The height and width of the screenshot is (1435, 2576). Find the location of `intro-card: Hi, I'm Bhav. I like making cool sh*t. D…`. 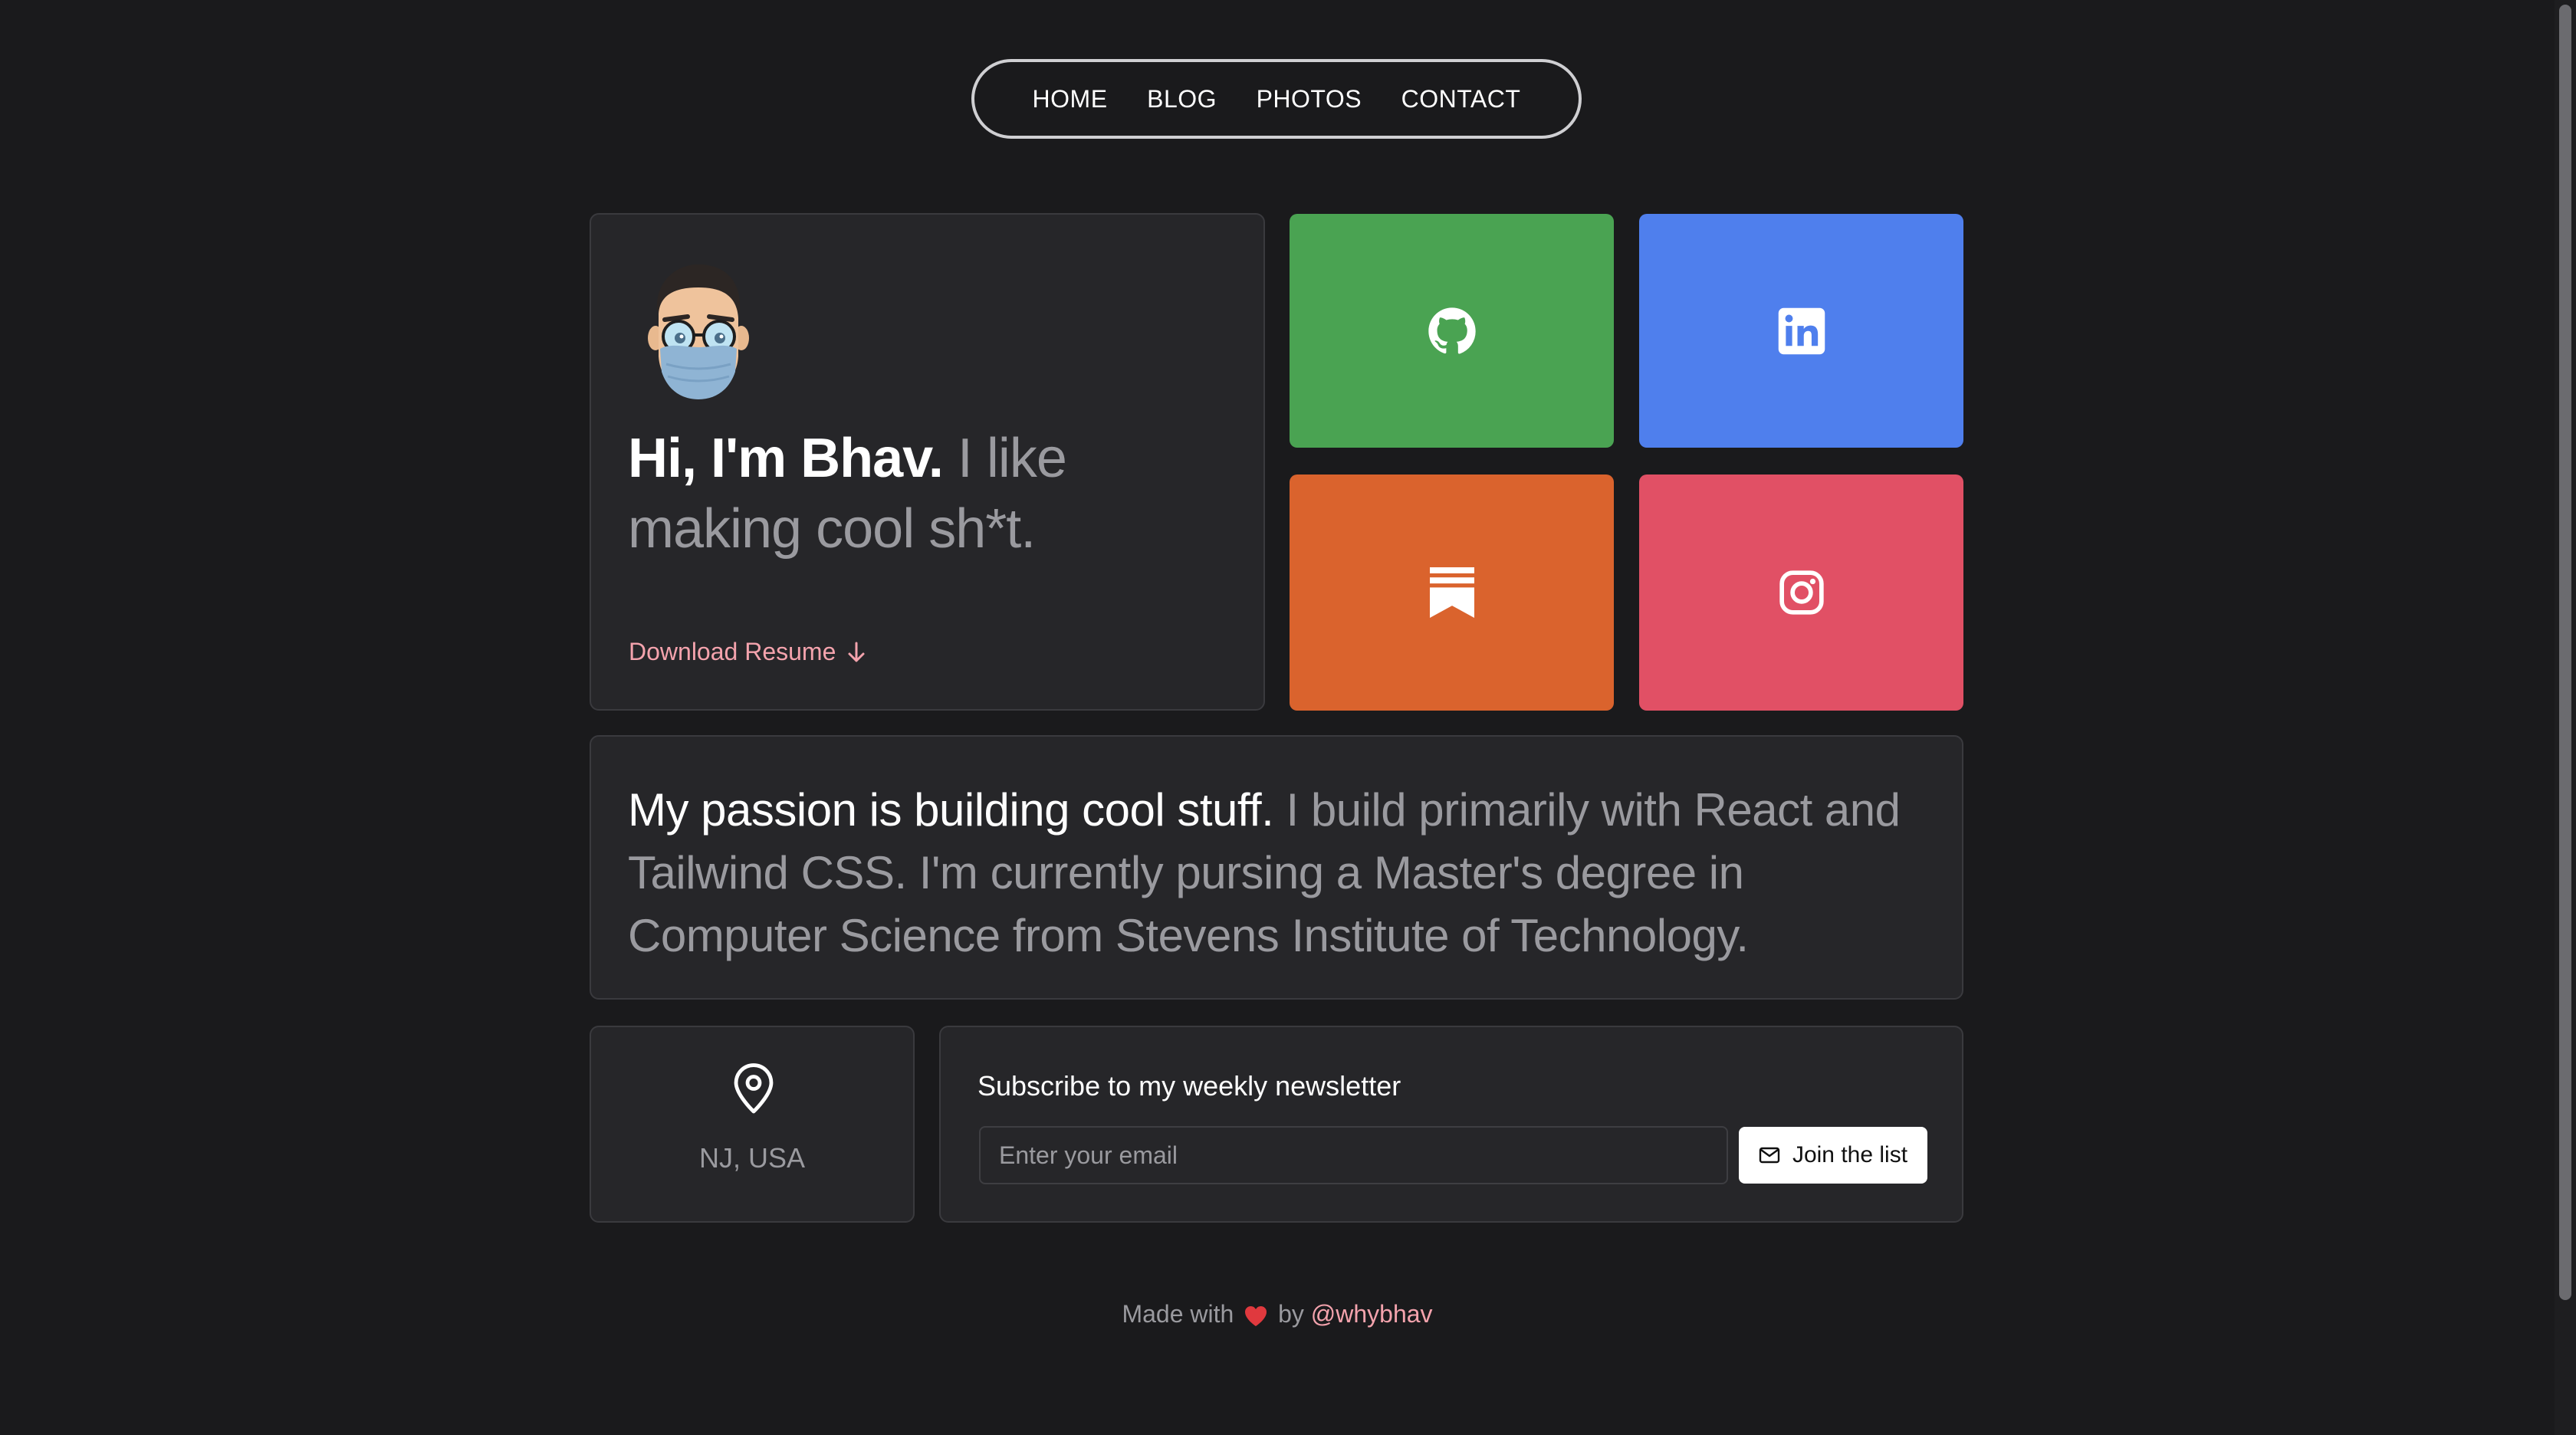

intro-card: Hi, I'm Bhav. I like making cool sh*t. D… is located at coordinates (928, 462).